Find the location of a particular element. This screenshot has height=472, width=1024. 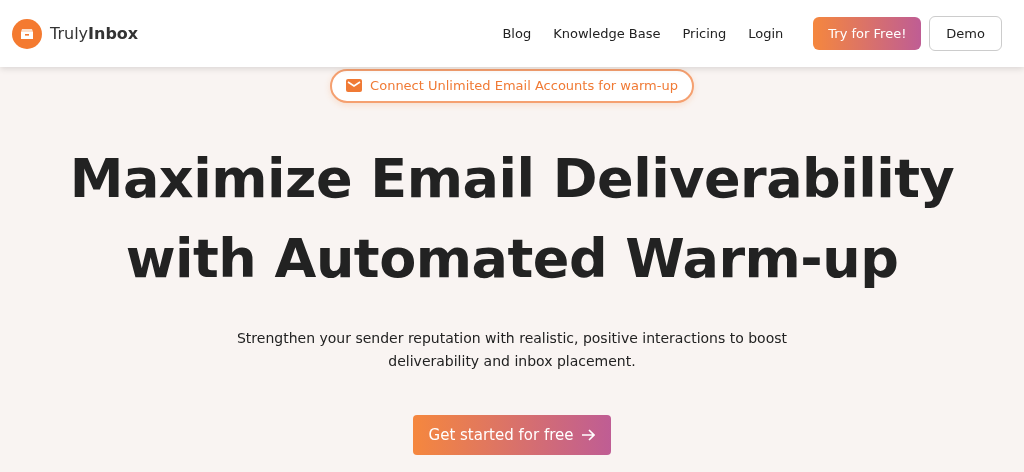

arrow-icon is located at coordinates (588, 434).